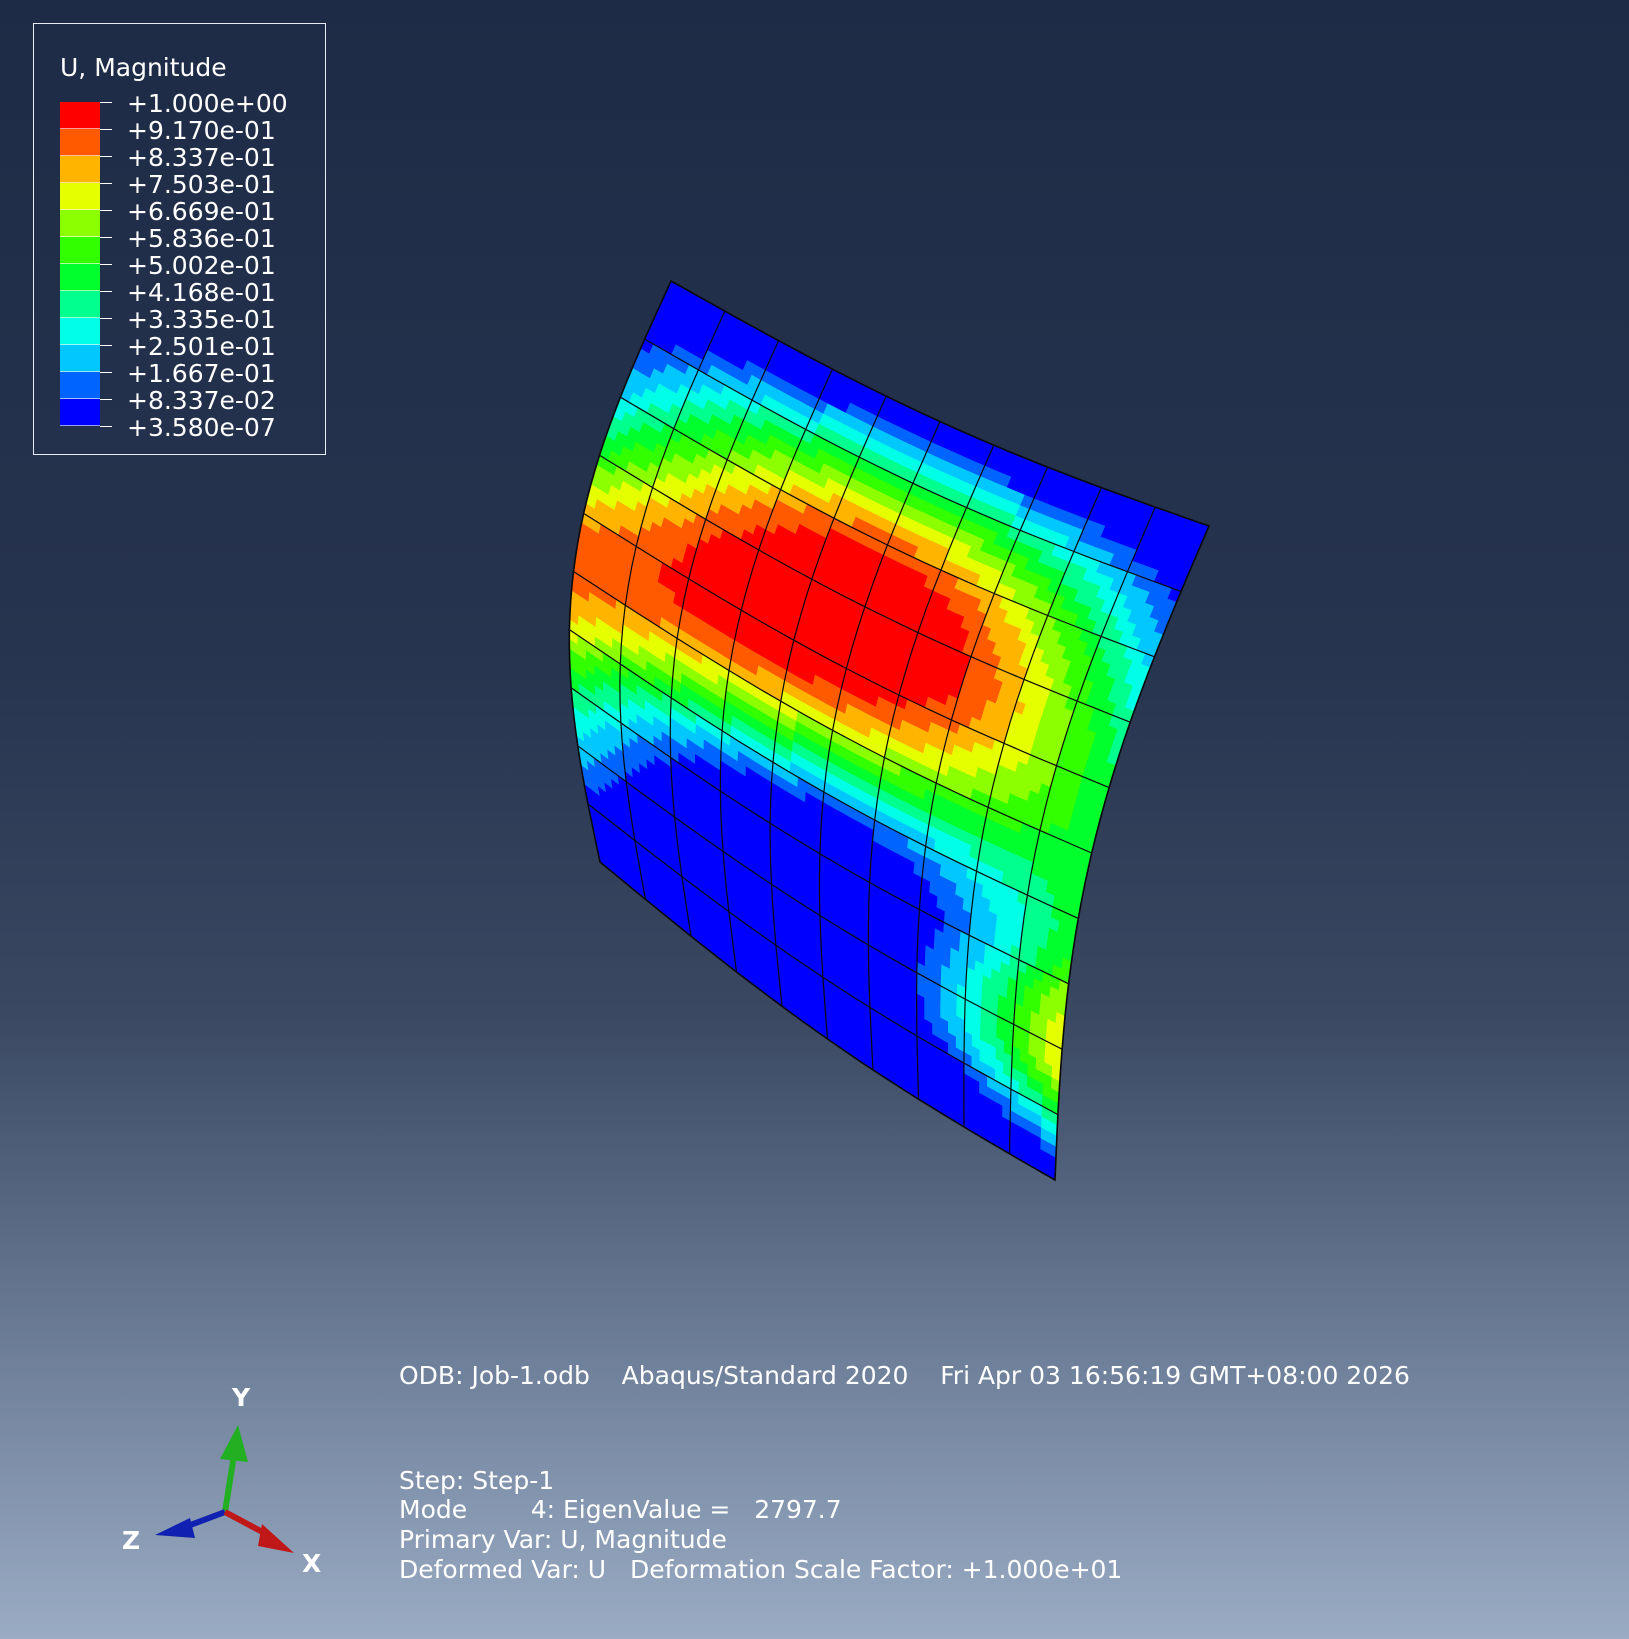 This screenshot has width=1629, height=1639. What do you see at coordinates (276, 1538) in the screenshot?
I see `triad-x-arrowhead` at bounding box center [276, 1538].